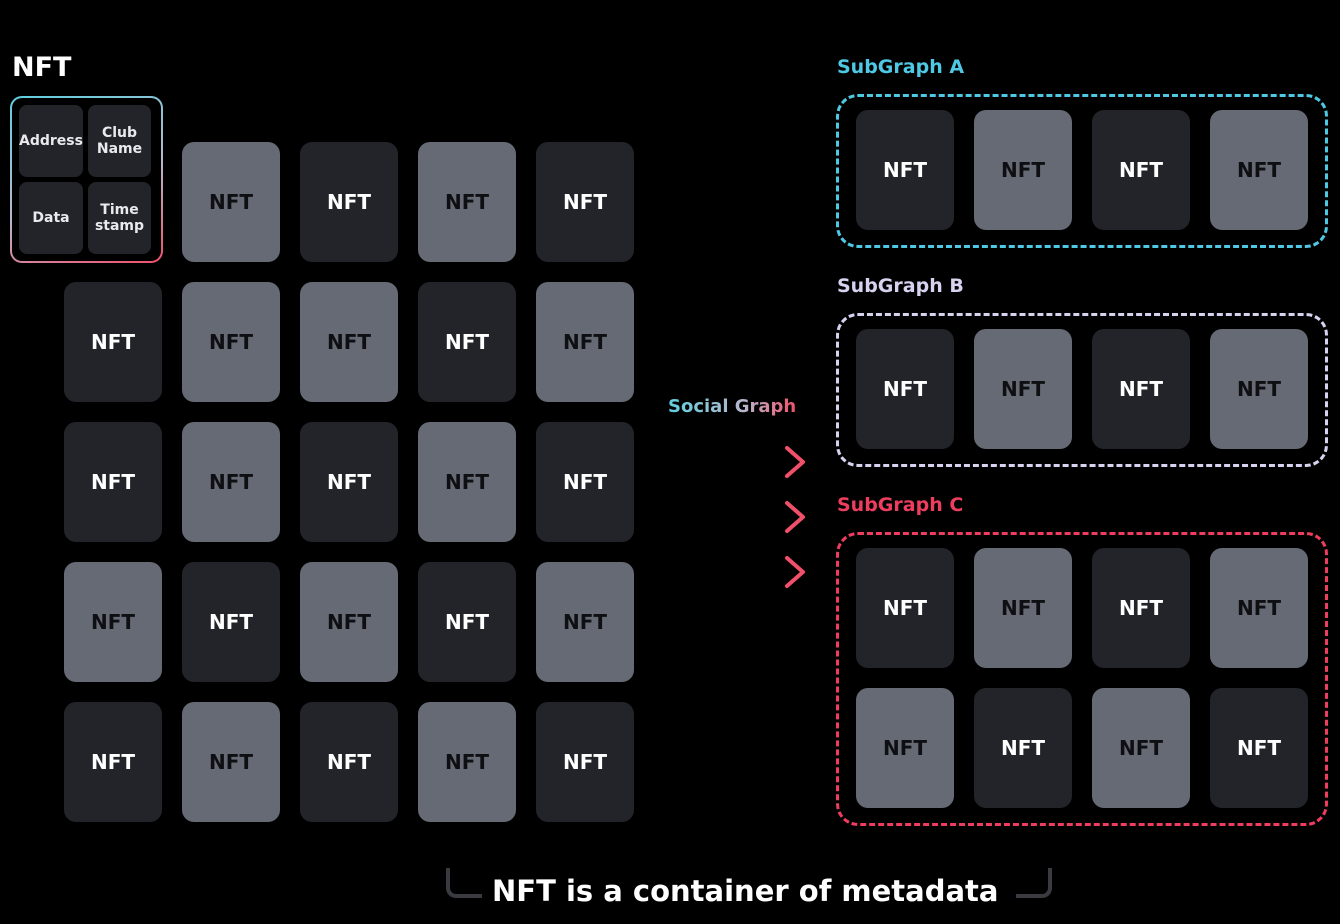 This screenshot has height=924, width=1340. I want to click on arrows, so click(736, 517).